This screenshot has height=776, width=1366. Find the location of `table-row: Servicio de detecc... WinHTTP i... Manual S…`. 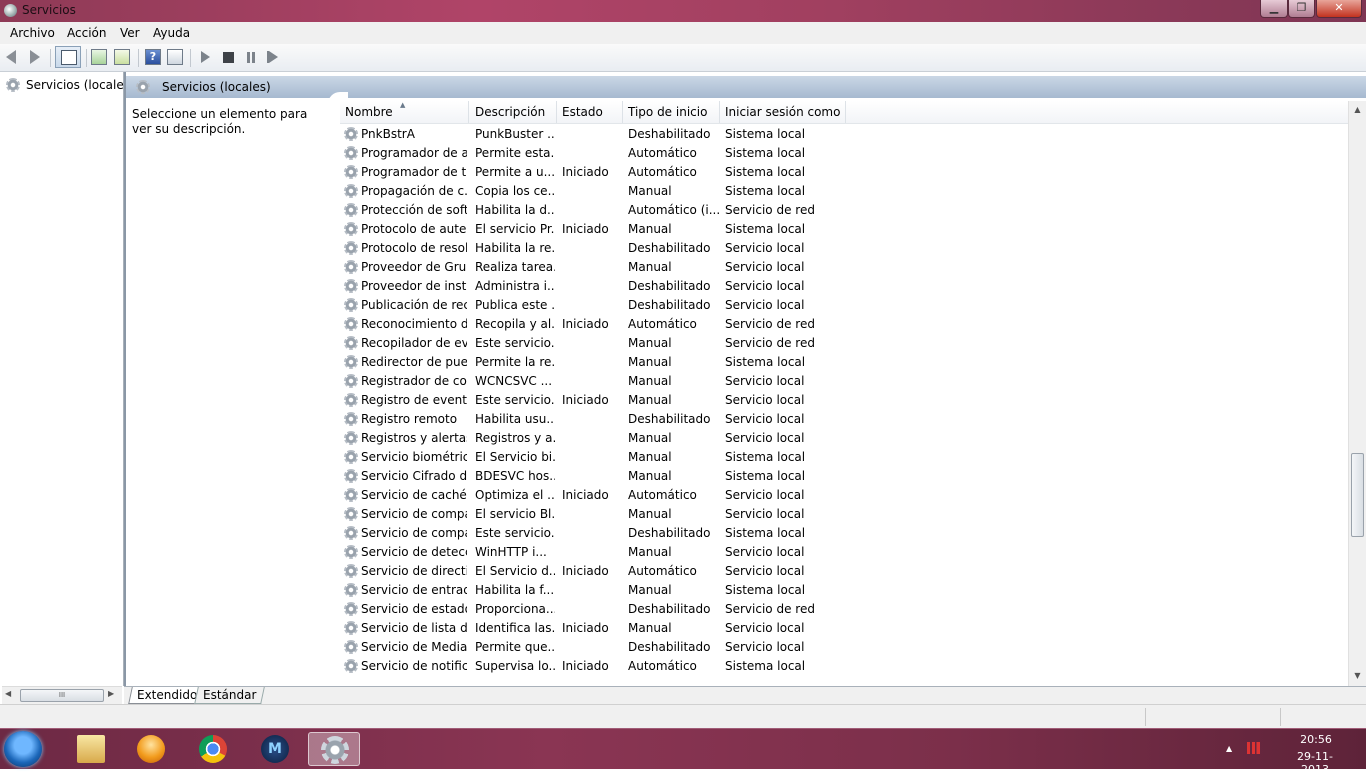

table-row: Servicio de detecc... WinHTTP i... Manual S… is located at coordinates (844, 552).